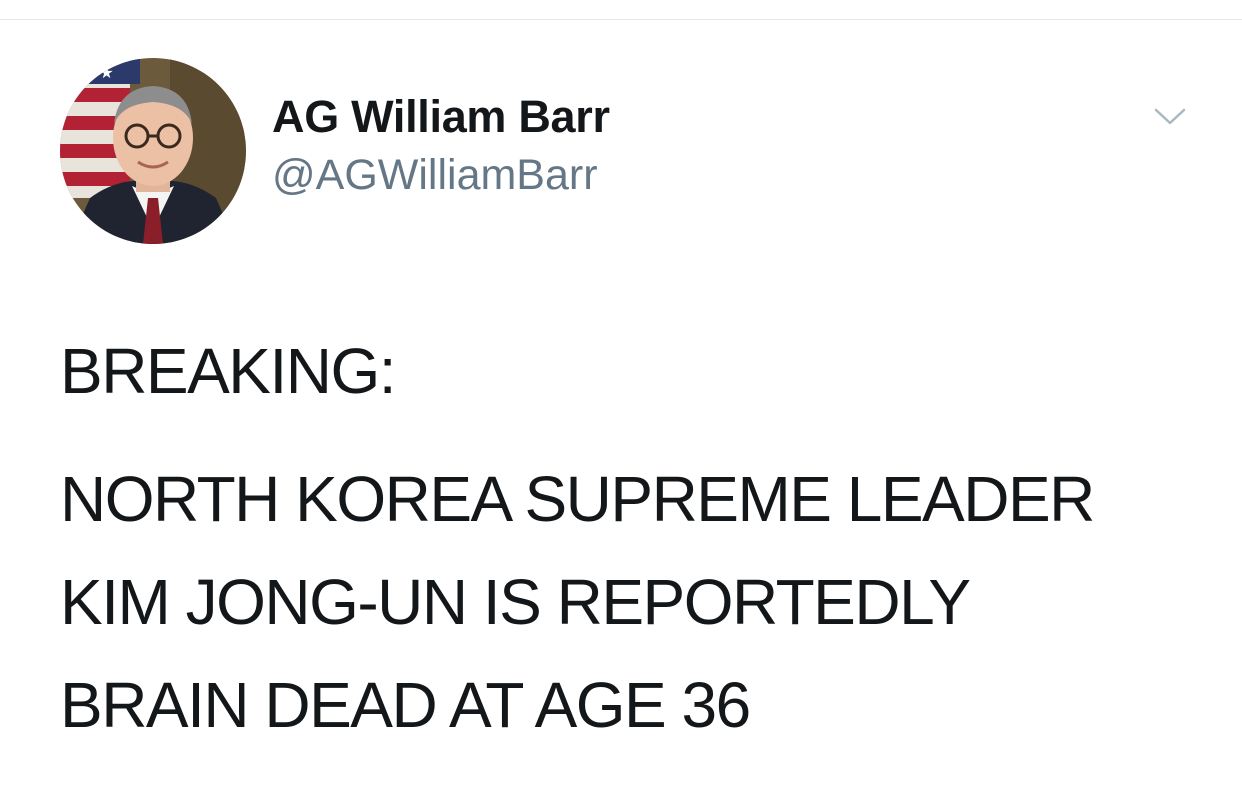  I want to click on author-avatar: ★ ★, so click(153, 151).